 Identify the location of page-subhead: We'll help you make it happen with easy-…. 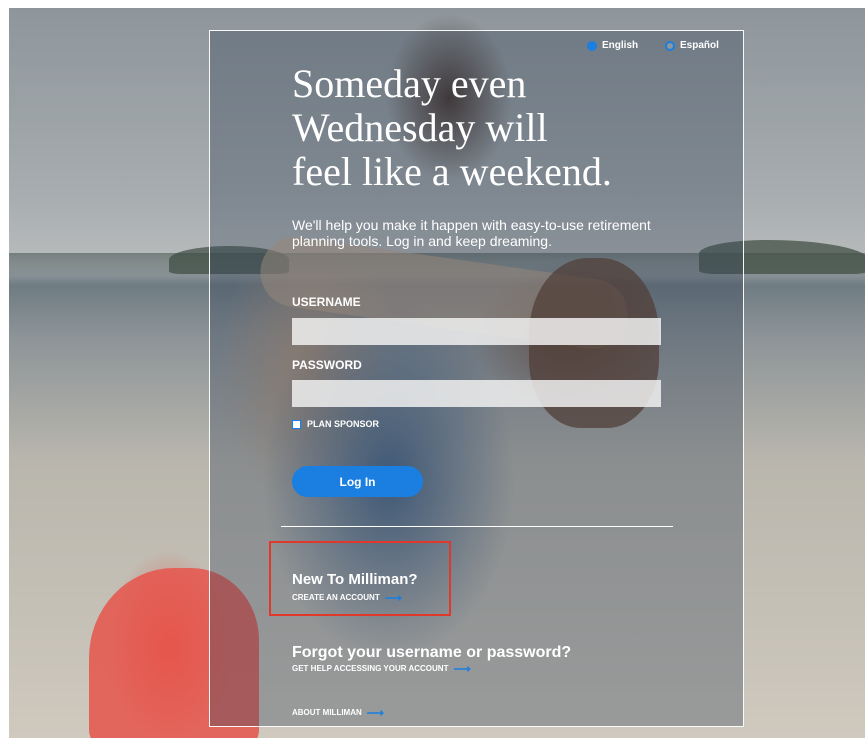
(471, 233).